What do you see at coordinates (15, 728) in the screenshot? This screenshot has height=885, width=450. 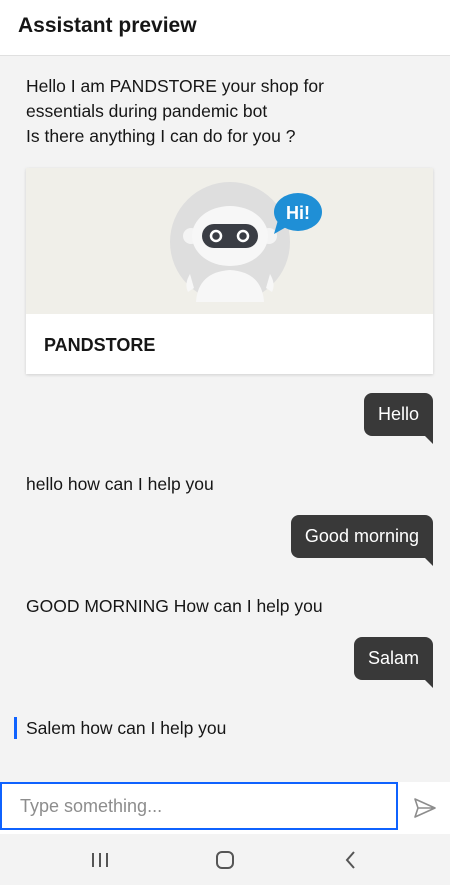 I see `message-focus-indicator` at bounding box center [15, 728].